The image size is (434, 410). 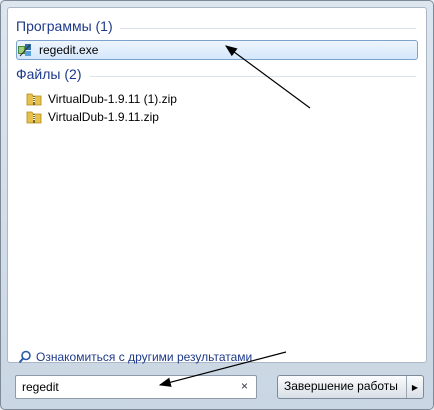 I want to click on result-item-zip-1: VirtualDub-1.9.11 (1).zip, so click(x=216, y=99).